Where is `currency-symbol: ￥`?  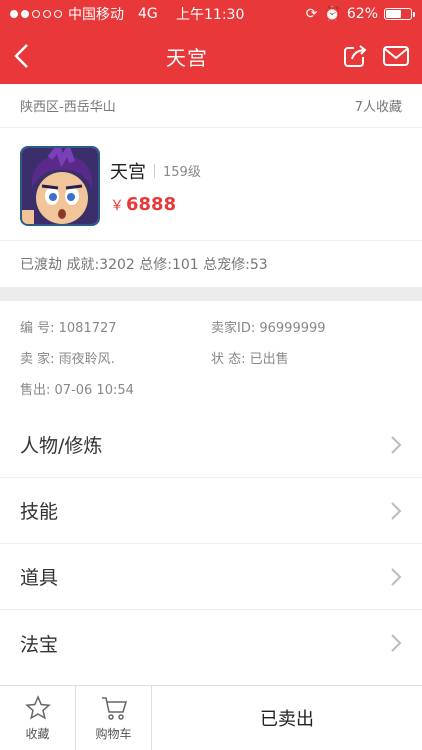 currency-symbol: ￥ is located at coordinates (117, 205).